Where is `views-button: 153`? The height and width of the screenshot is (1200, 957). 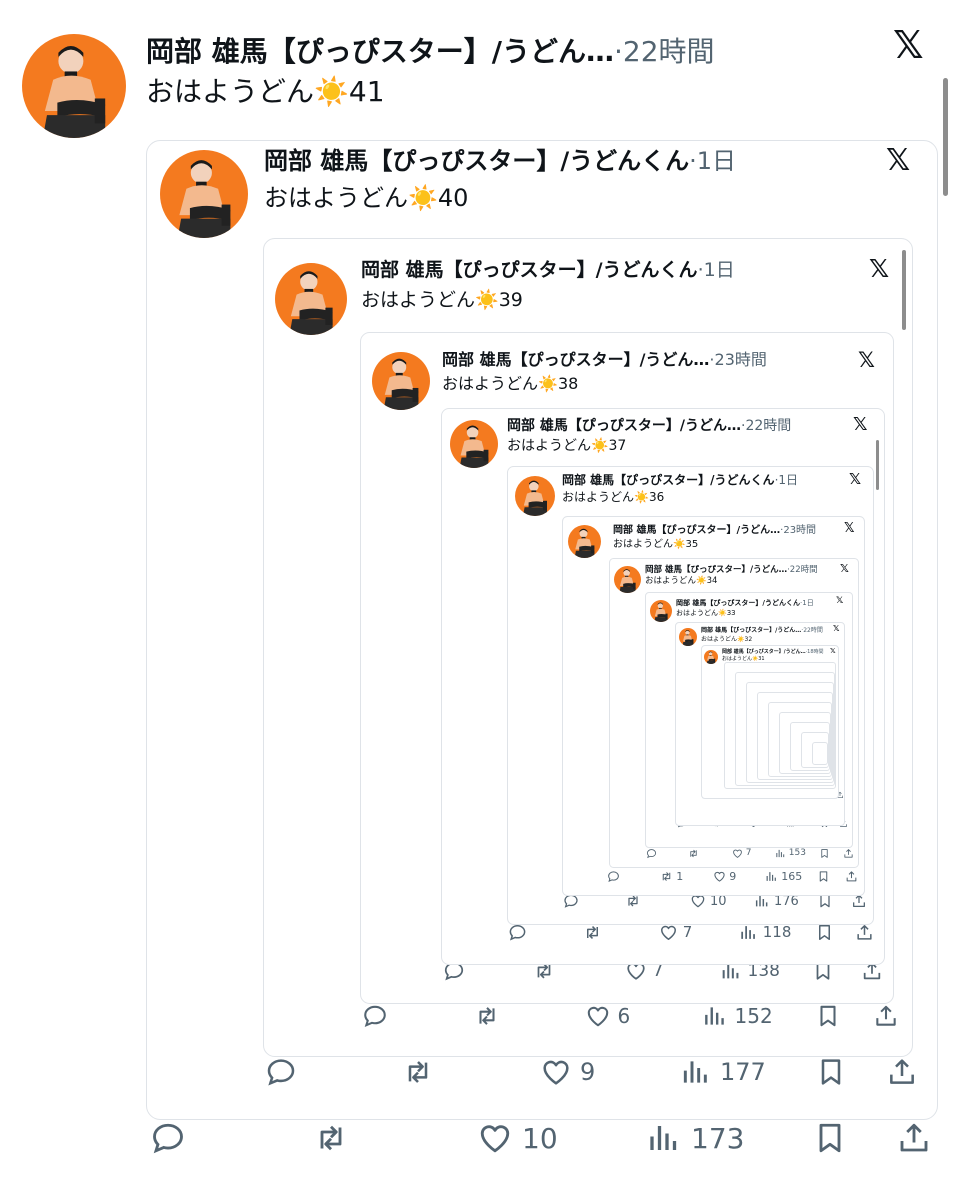 views-button: 153 is located at coordinates (790, 853).